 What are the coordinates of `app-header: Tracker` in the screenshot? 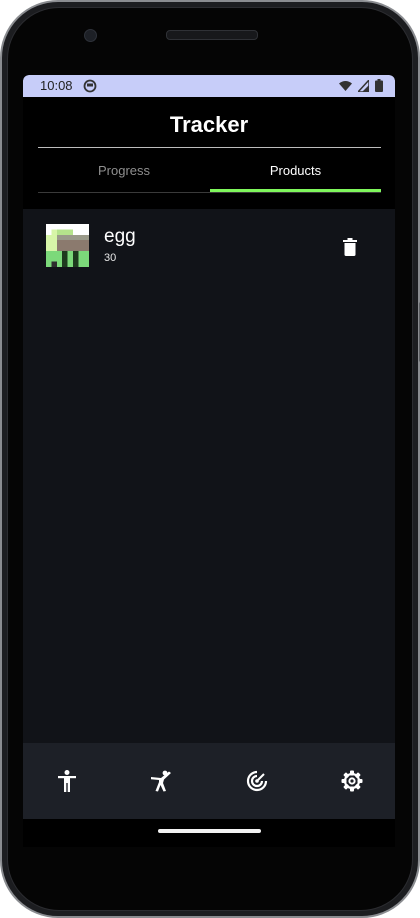 It's located at (209, 122).